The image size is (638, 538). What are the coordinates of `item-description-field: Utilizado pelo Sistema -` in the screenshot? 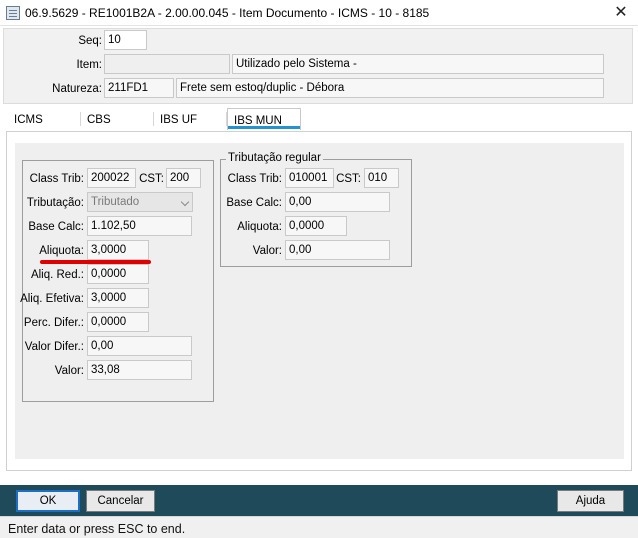 It's located at (418, 64).